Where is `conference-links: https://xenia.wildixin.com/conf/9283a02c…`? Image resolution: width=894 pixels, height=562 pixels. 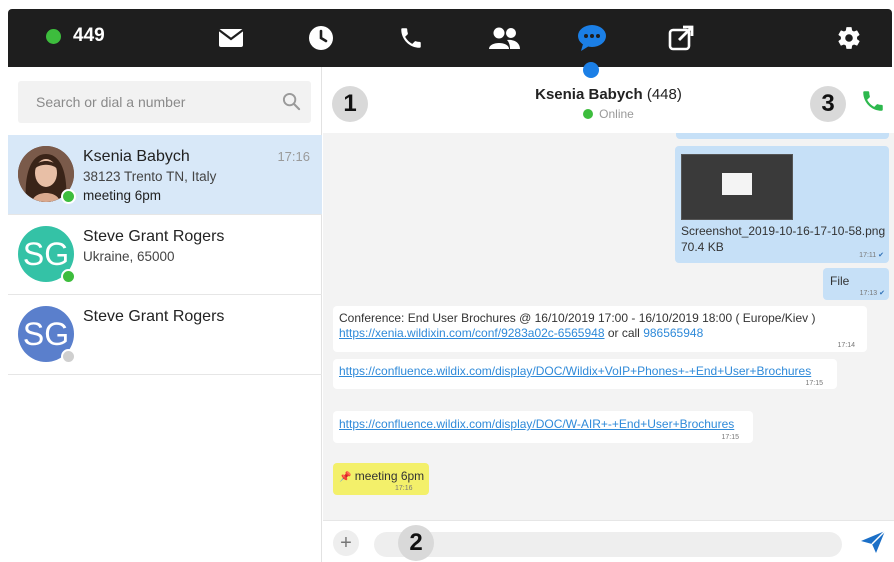 conference-links: https://xenia.wildixin.com/conf/9283a02c… is located at coordinates (521, 333).